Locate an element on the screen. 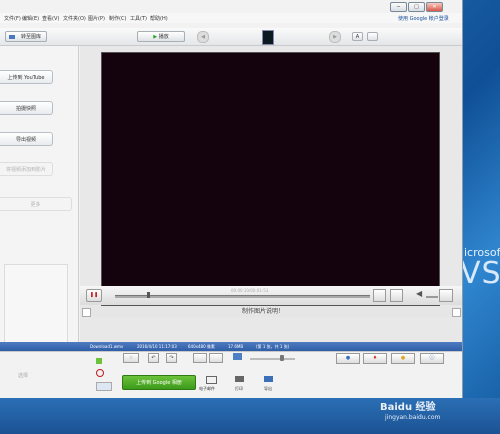 The height and width of the screenshot is (434, 500). time-code: 00:00:10/00:01:53 is located at coordinates (250, 290).